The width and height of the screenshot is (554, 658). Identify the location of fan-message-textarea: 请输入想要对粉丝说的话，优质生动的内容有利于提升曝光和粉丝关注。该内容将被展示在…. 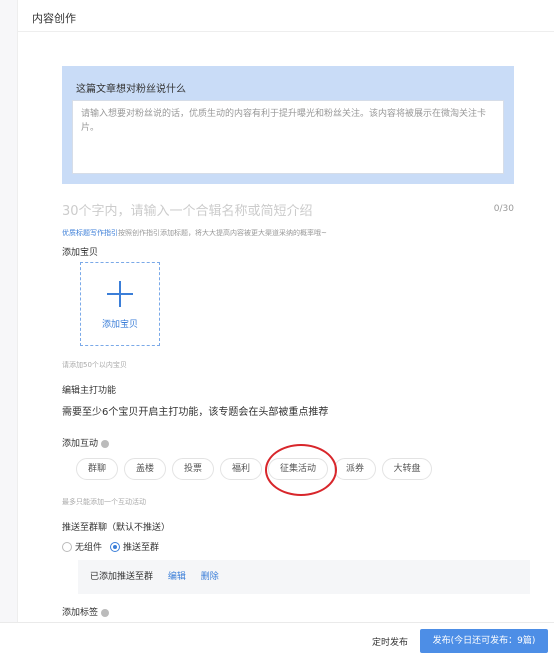
(288, 137).